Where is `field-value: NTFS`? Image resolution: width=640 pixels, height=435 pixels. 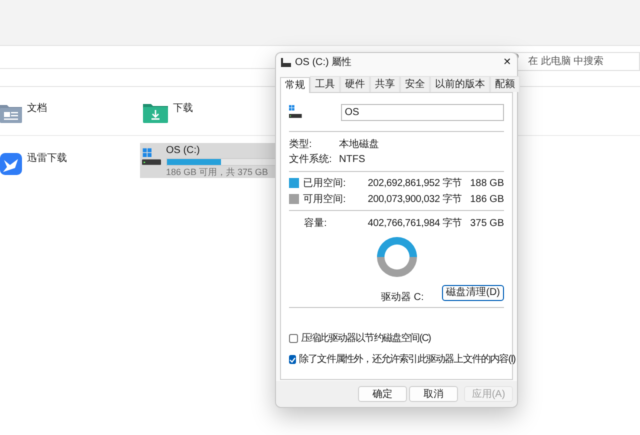
field-value: NTFS is located at coordinates (352, 159).